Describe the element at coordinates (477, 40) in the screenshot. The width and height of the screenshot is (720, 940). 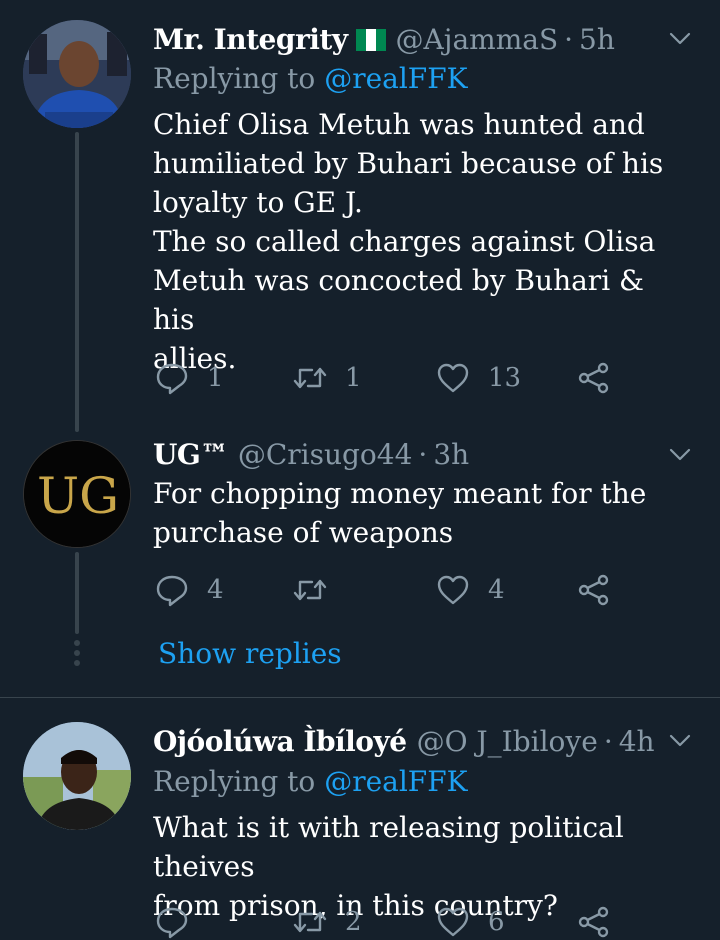
I see `user-handle: @AjammaS` at that location.